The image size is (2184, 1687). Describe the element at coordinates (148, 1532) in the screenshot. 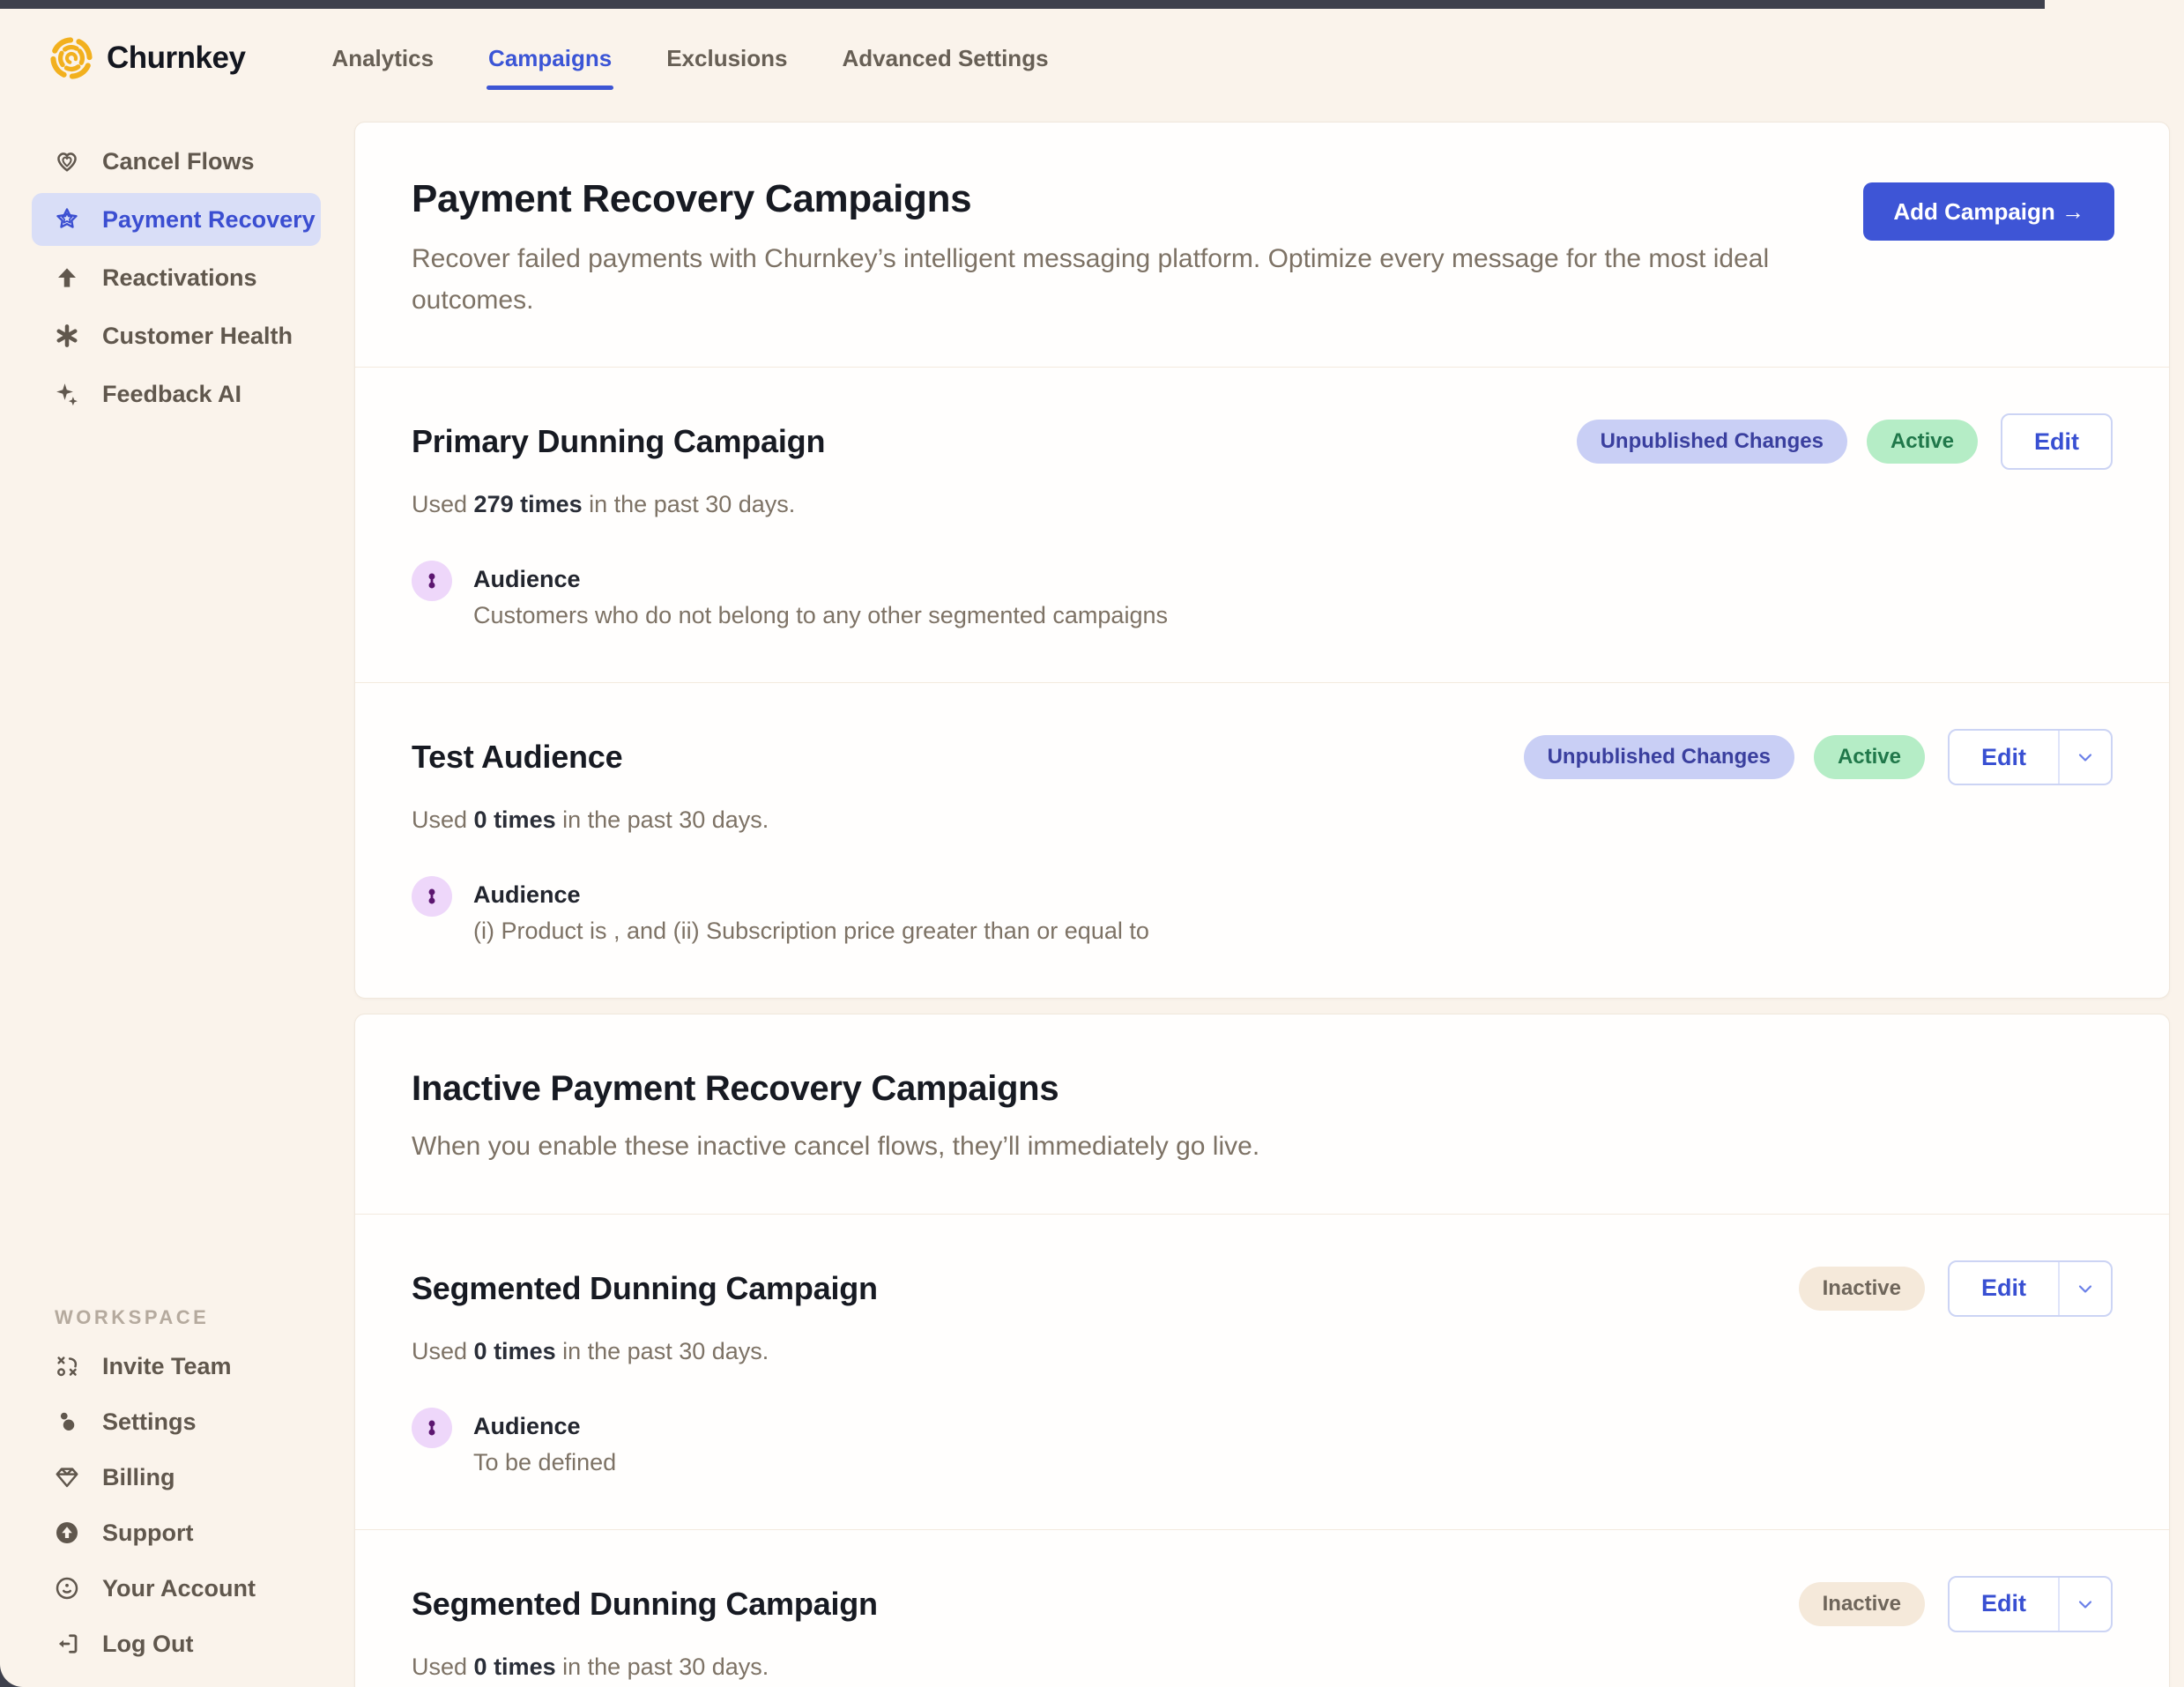

I see `sidebar-item-label: Support` at that location.